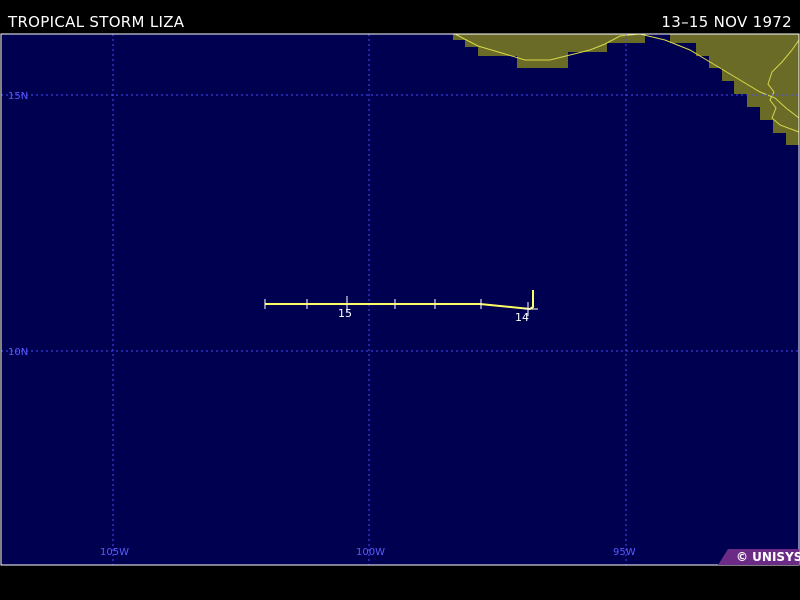 The image size is (800, 600). What do you see at coordinates (370, 552) in the screenshot?
I see `lon-label-100w: 100W` at bounding box center [370, 552].